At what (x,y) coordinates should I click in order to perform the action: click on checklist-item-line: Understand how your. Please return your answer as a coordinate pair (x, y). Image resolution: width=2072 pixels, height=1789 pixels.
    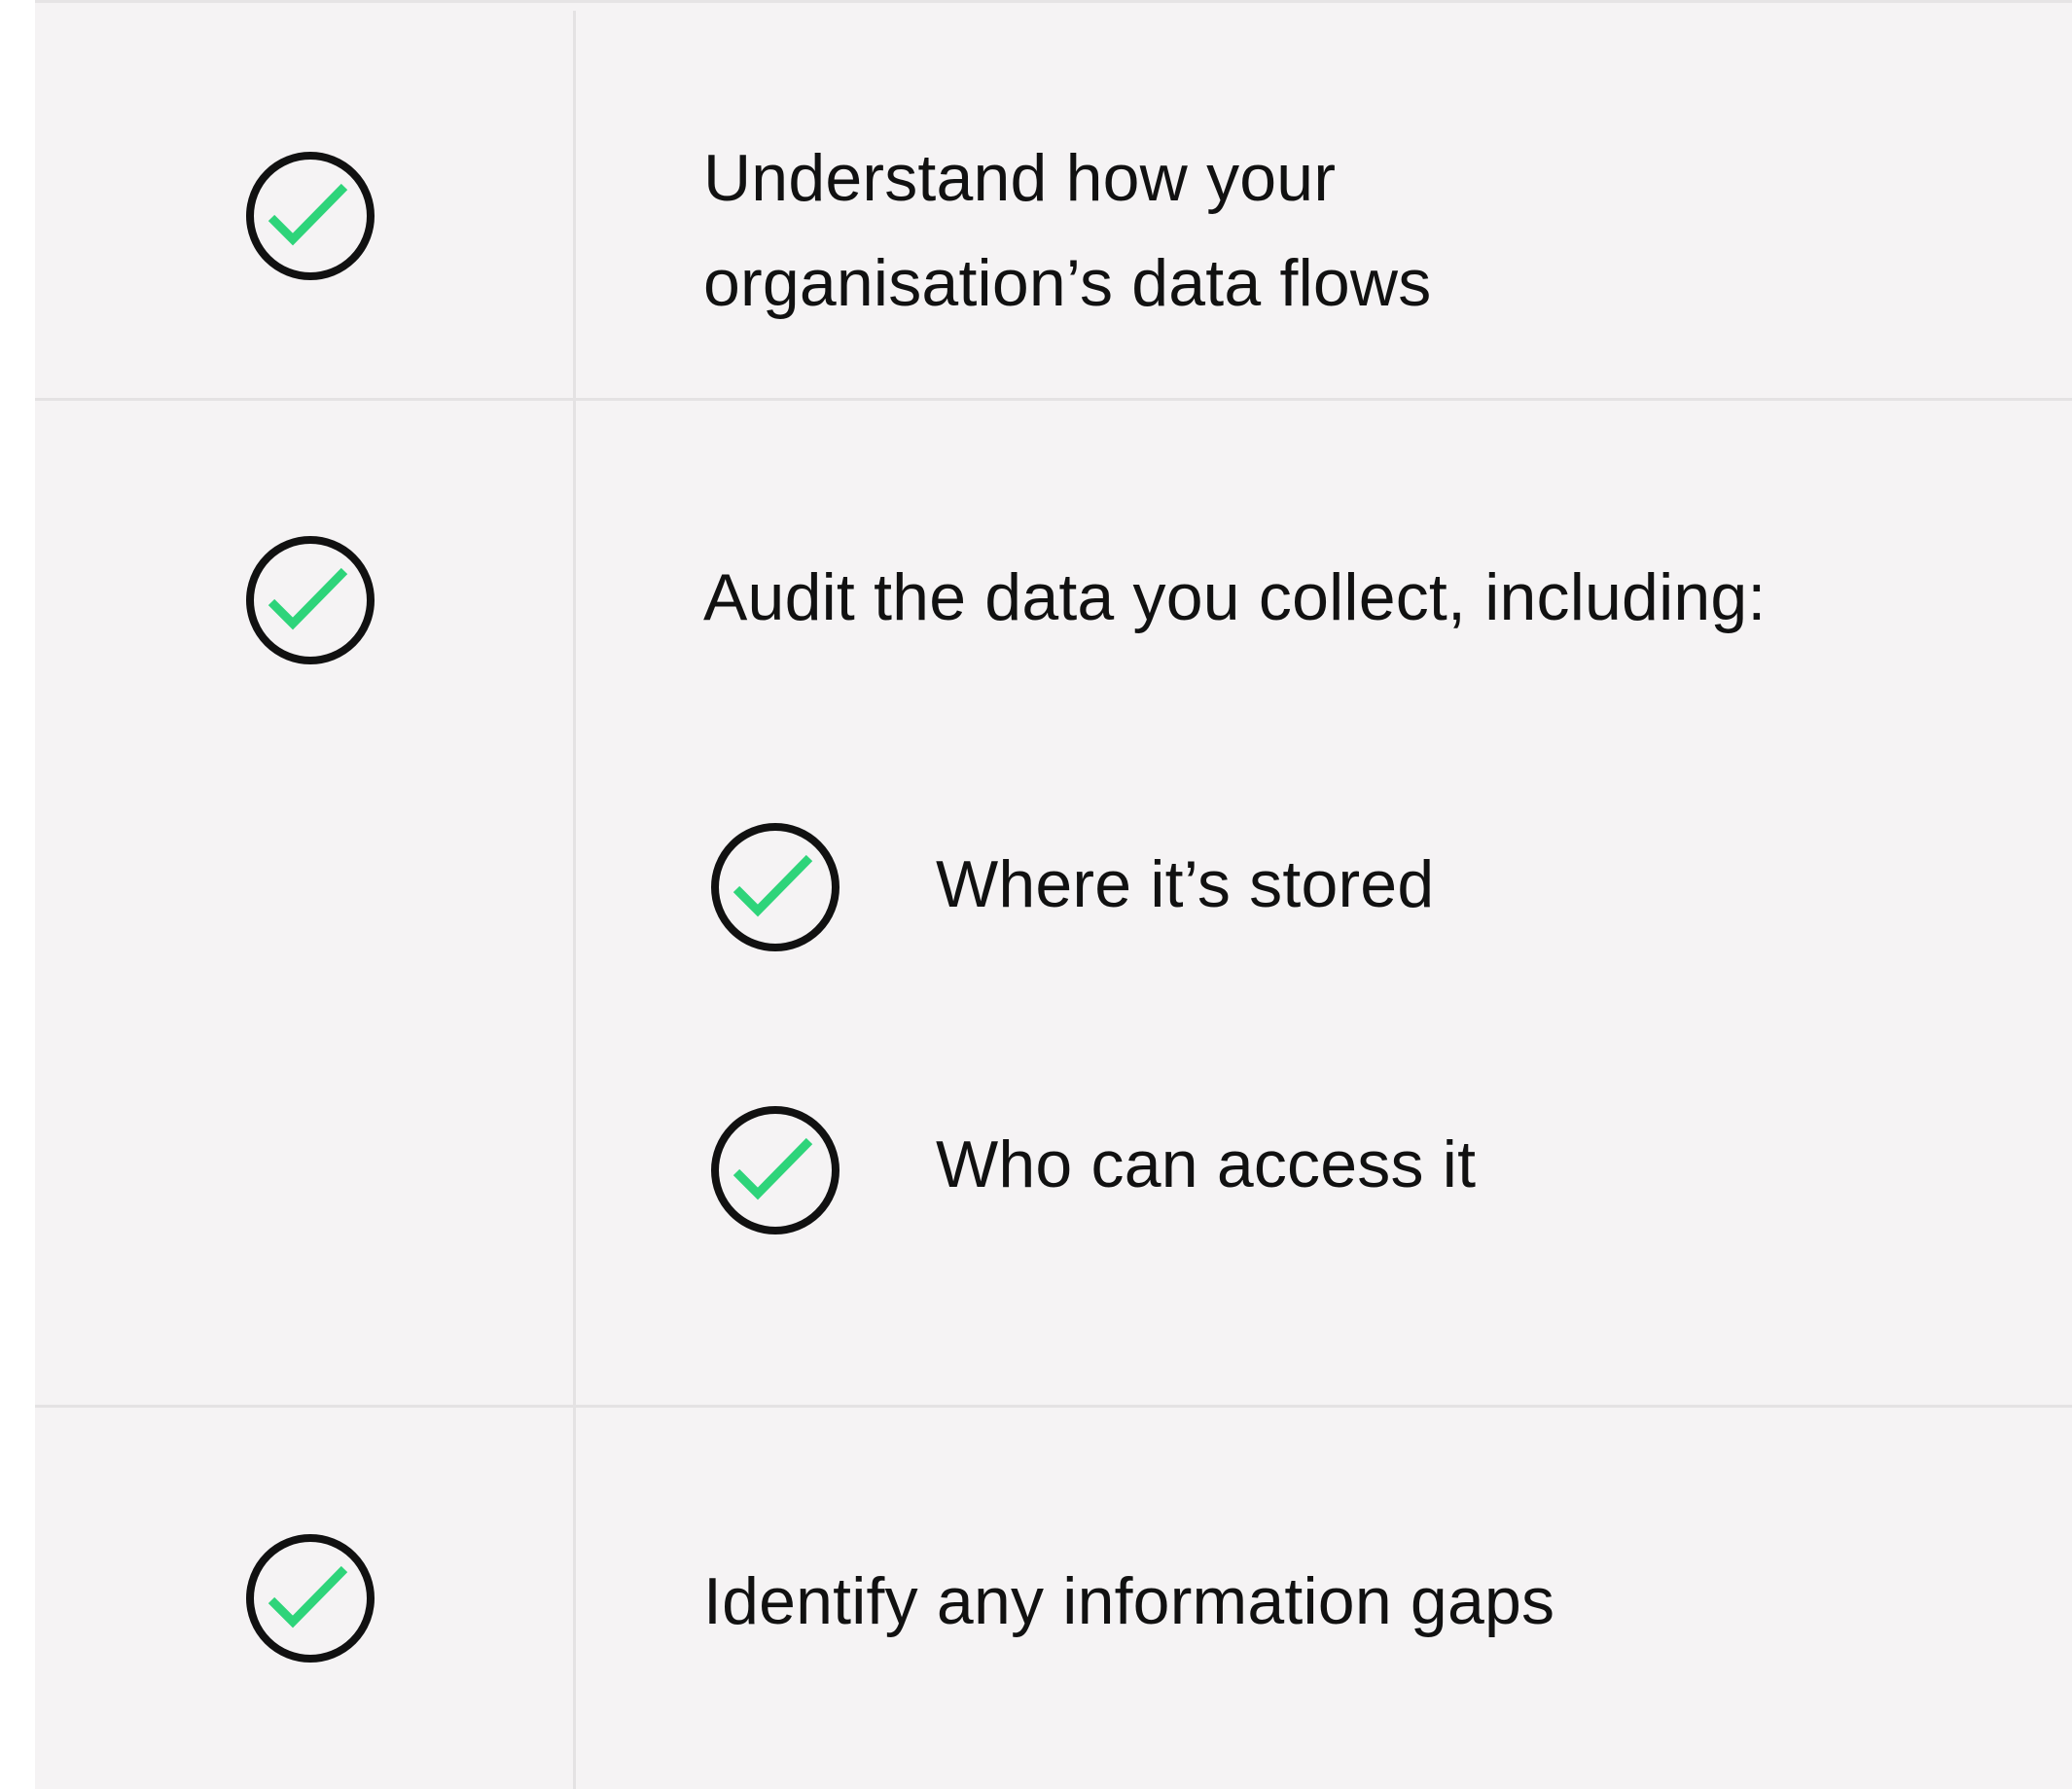
    Looking at the image, I should click on (1020, 178).